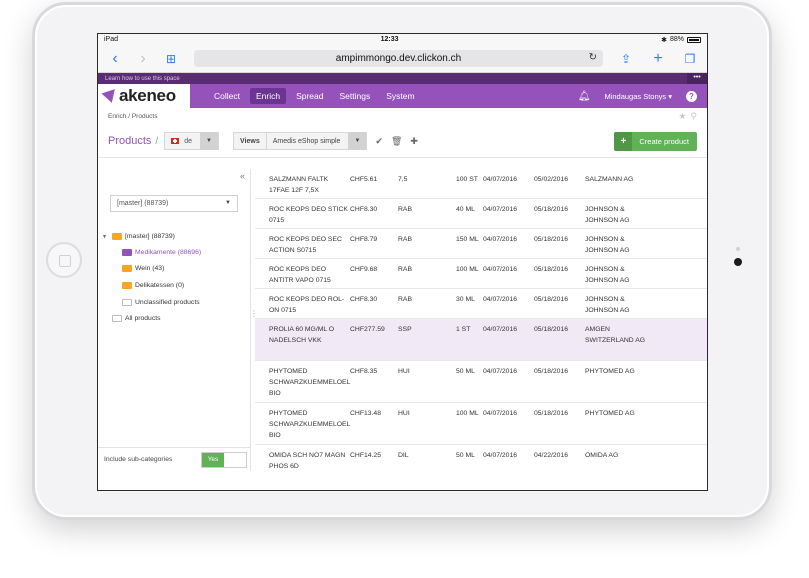  Describe the element at coordinates (213, 459) in the screenshot. I see `toggle-yes: Yes` at that location.